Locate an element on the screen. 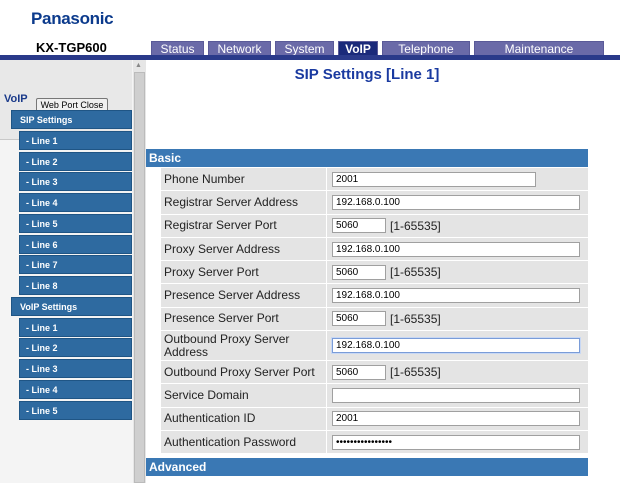 The image size is (620, 483). phone-number-field: 2001 is located at coordinates (434, 179).